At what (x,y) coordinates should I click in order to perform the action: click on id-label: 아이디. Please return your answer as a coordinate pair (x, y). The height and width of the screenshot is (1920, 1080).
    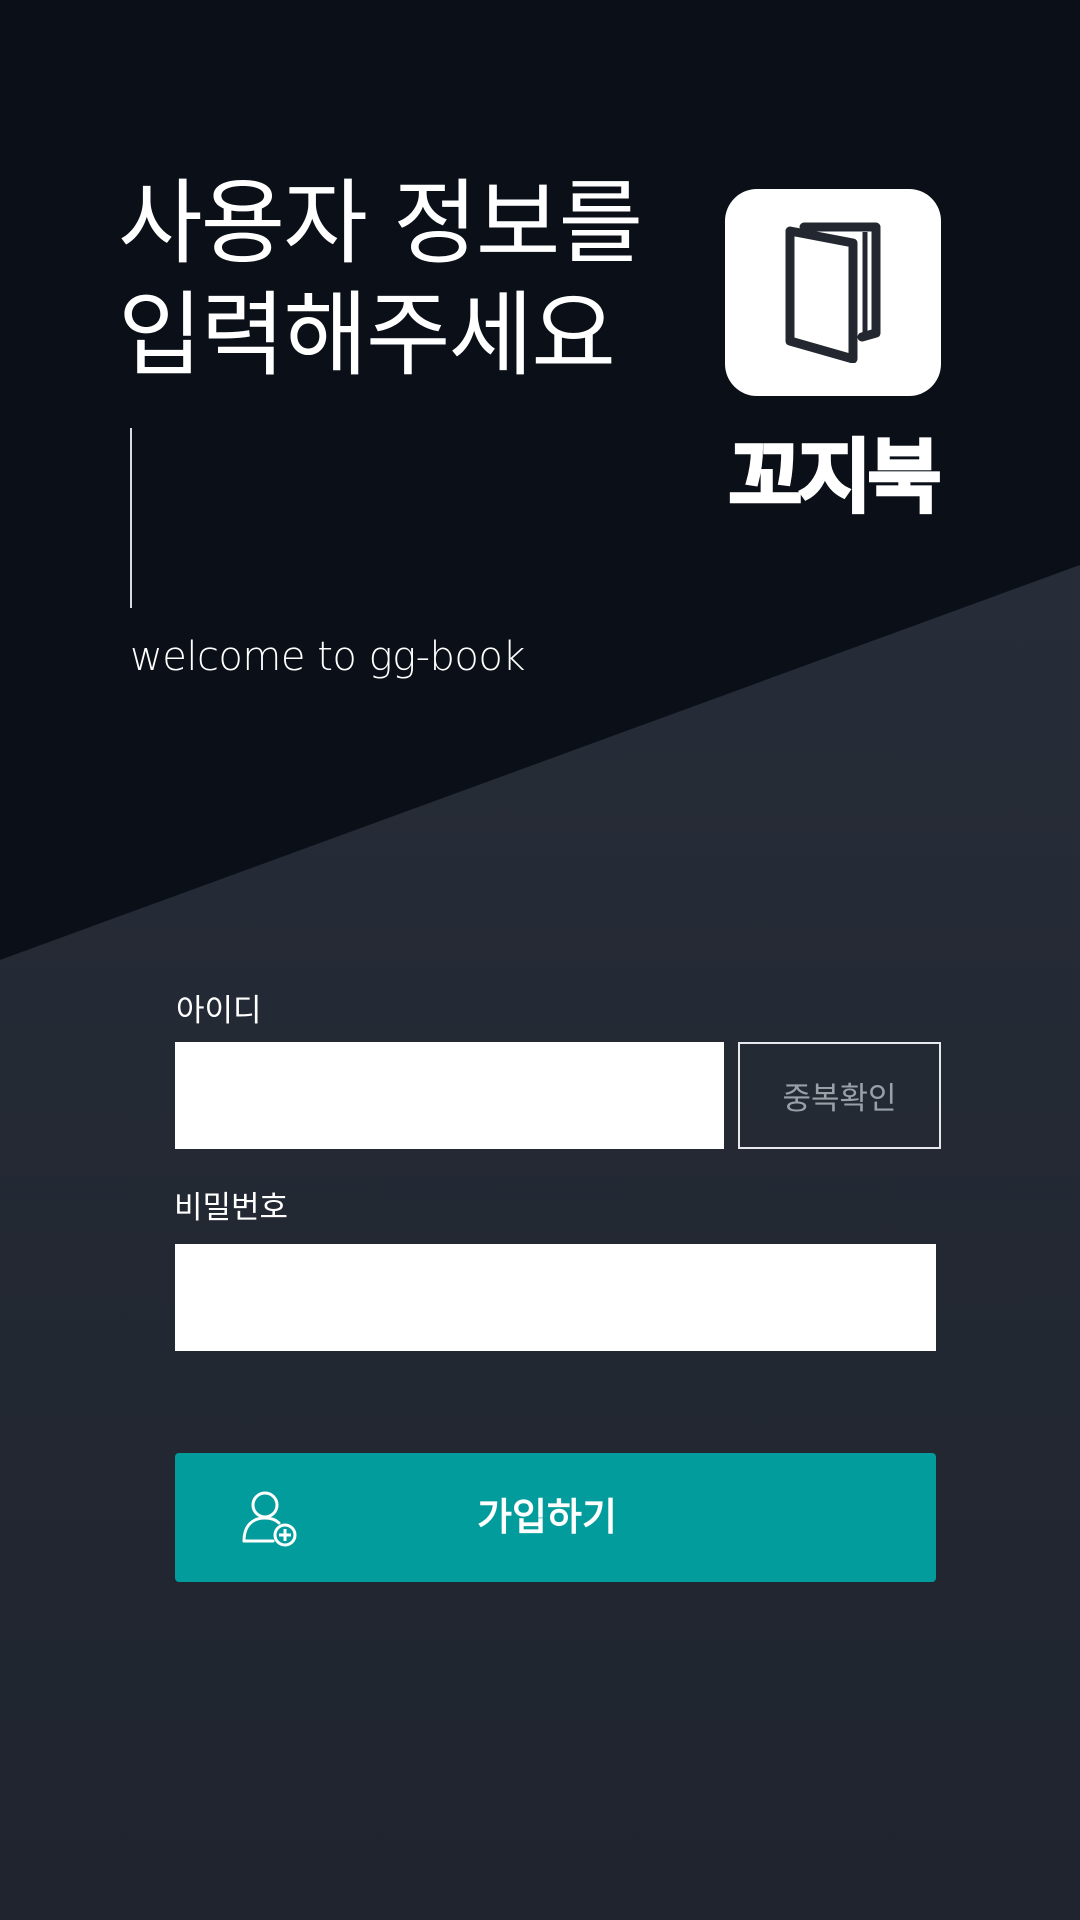
    Looking at the image, I should click on (219, 1011).